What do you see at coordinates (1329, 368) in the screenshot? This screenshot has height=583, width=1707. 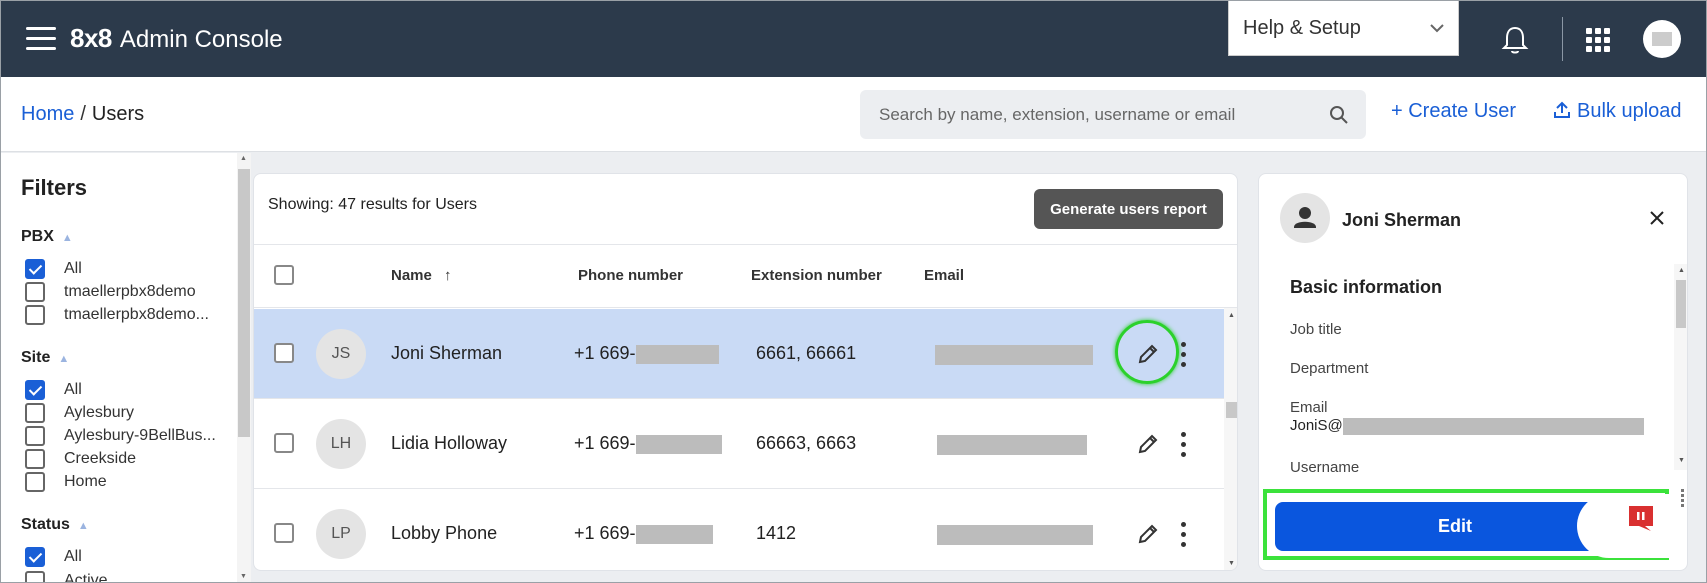 I see `department-label: Department` at bounding box center [1329, 368].